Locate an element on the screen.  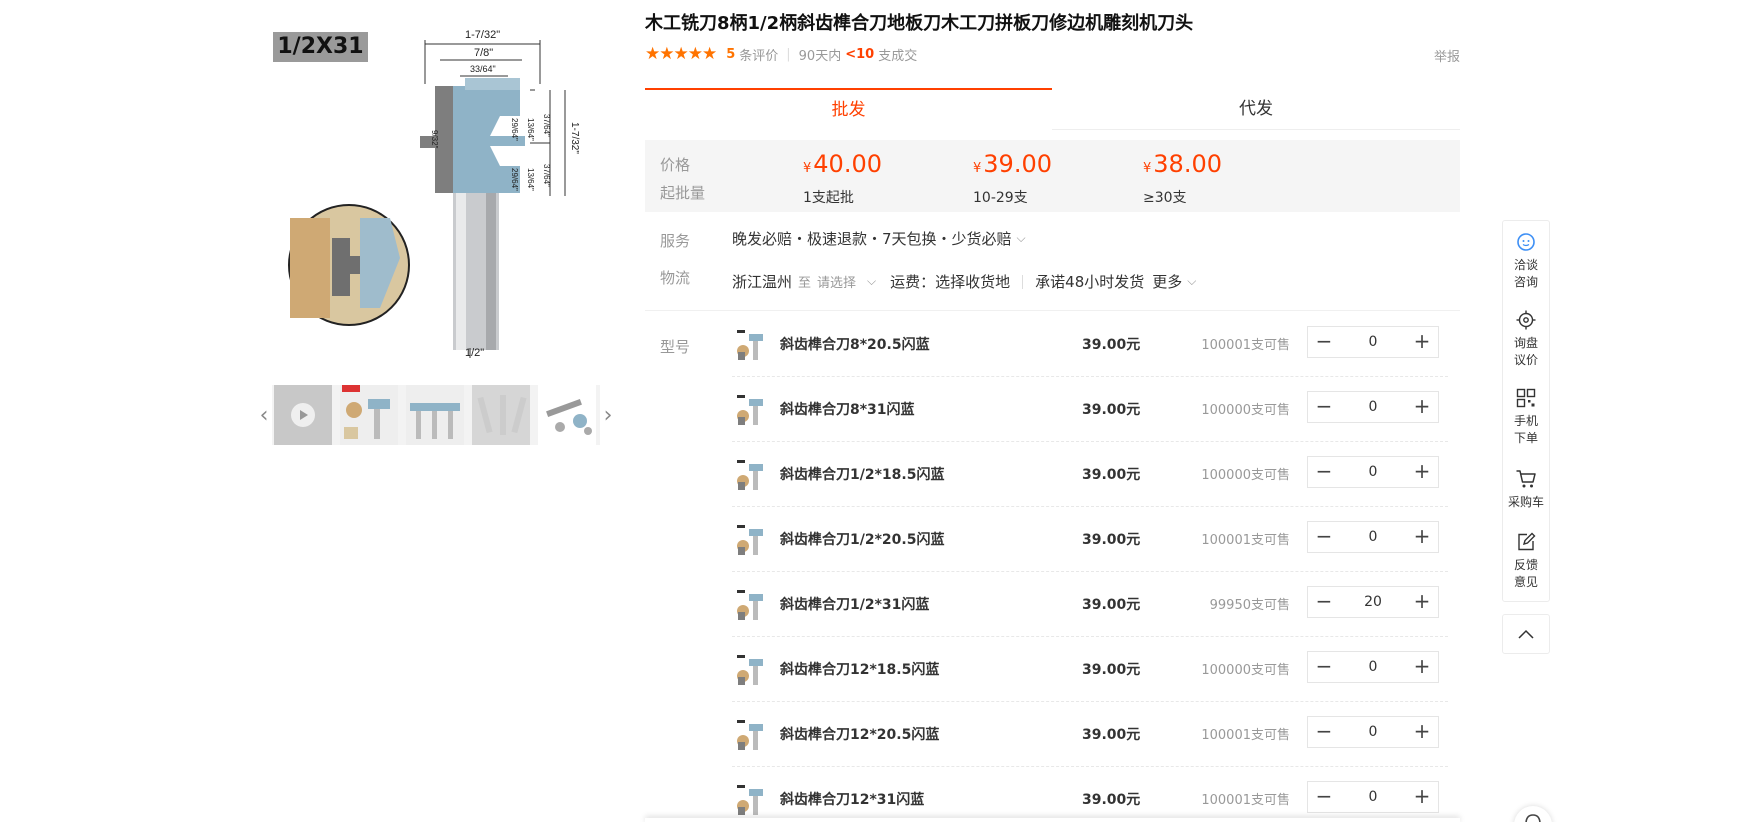
diagram-label-inner: 33/64" is located at coordinates (483, 69).